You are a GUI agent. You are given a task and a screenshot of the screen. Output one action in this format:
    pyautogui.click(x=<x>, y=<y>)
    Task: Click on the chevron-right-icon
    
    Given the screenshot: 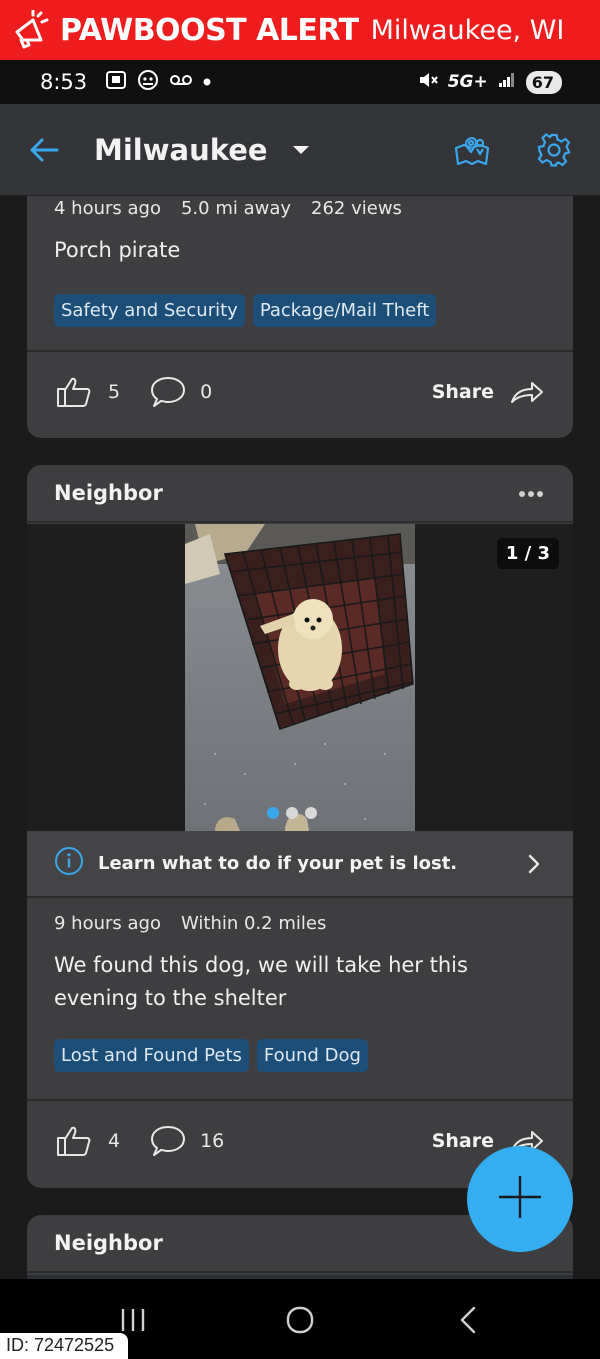 What is the action you would take?
    pyautogui.click(x=534, y=866)
    